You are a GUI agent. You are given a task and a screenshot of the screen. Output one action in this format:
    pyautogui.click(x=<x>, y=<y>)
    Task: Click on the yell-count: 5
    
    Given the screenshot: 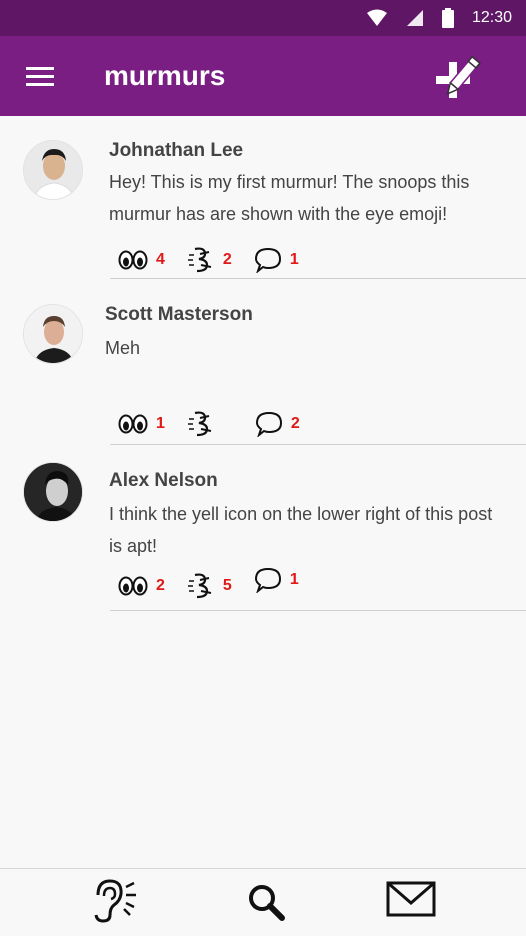 What is the action you would take?
    pyautogui.click(x=227, y=585)
    